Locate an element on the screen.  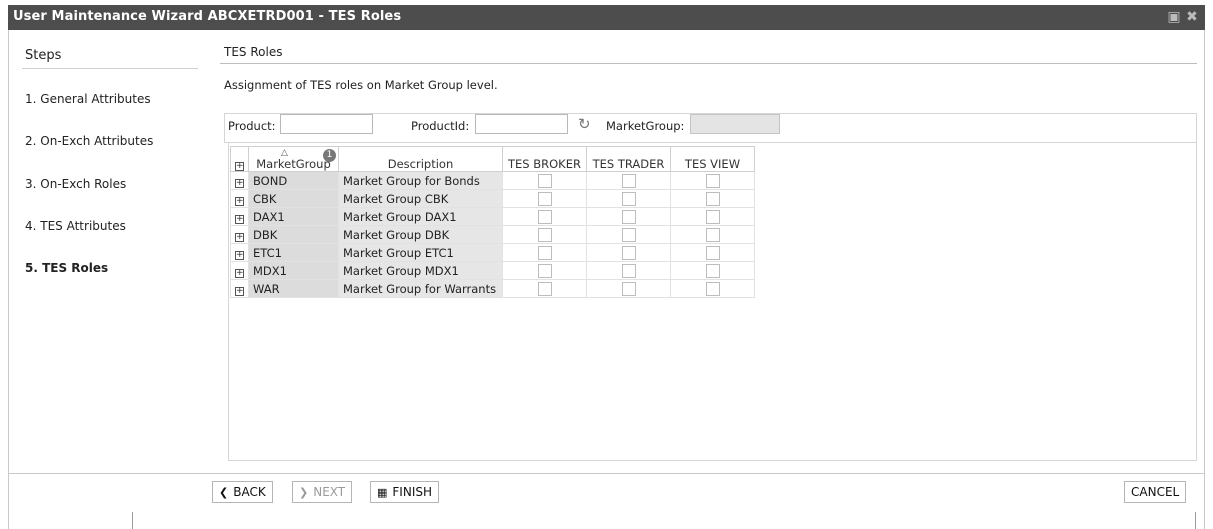
productid-input is located at coordinates (521, 124).